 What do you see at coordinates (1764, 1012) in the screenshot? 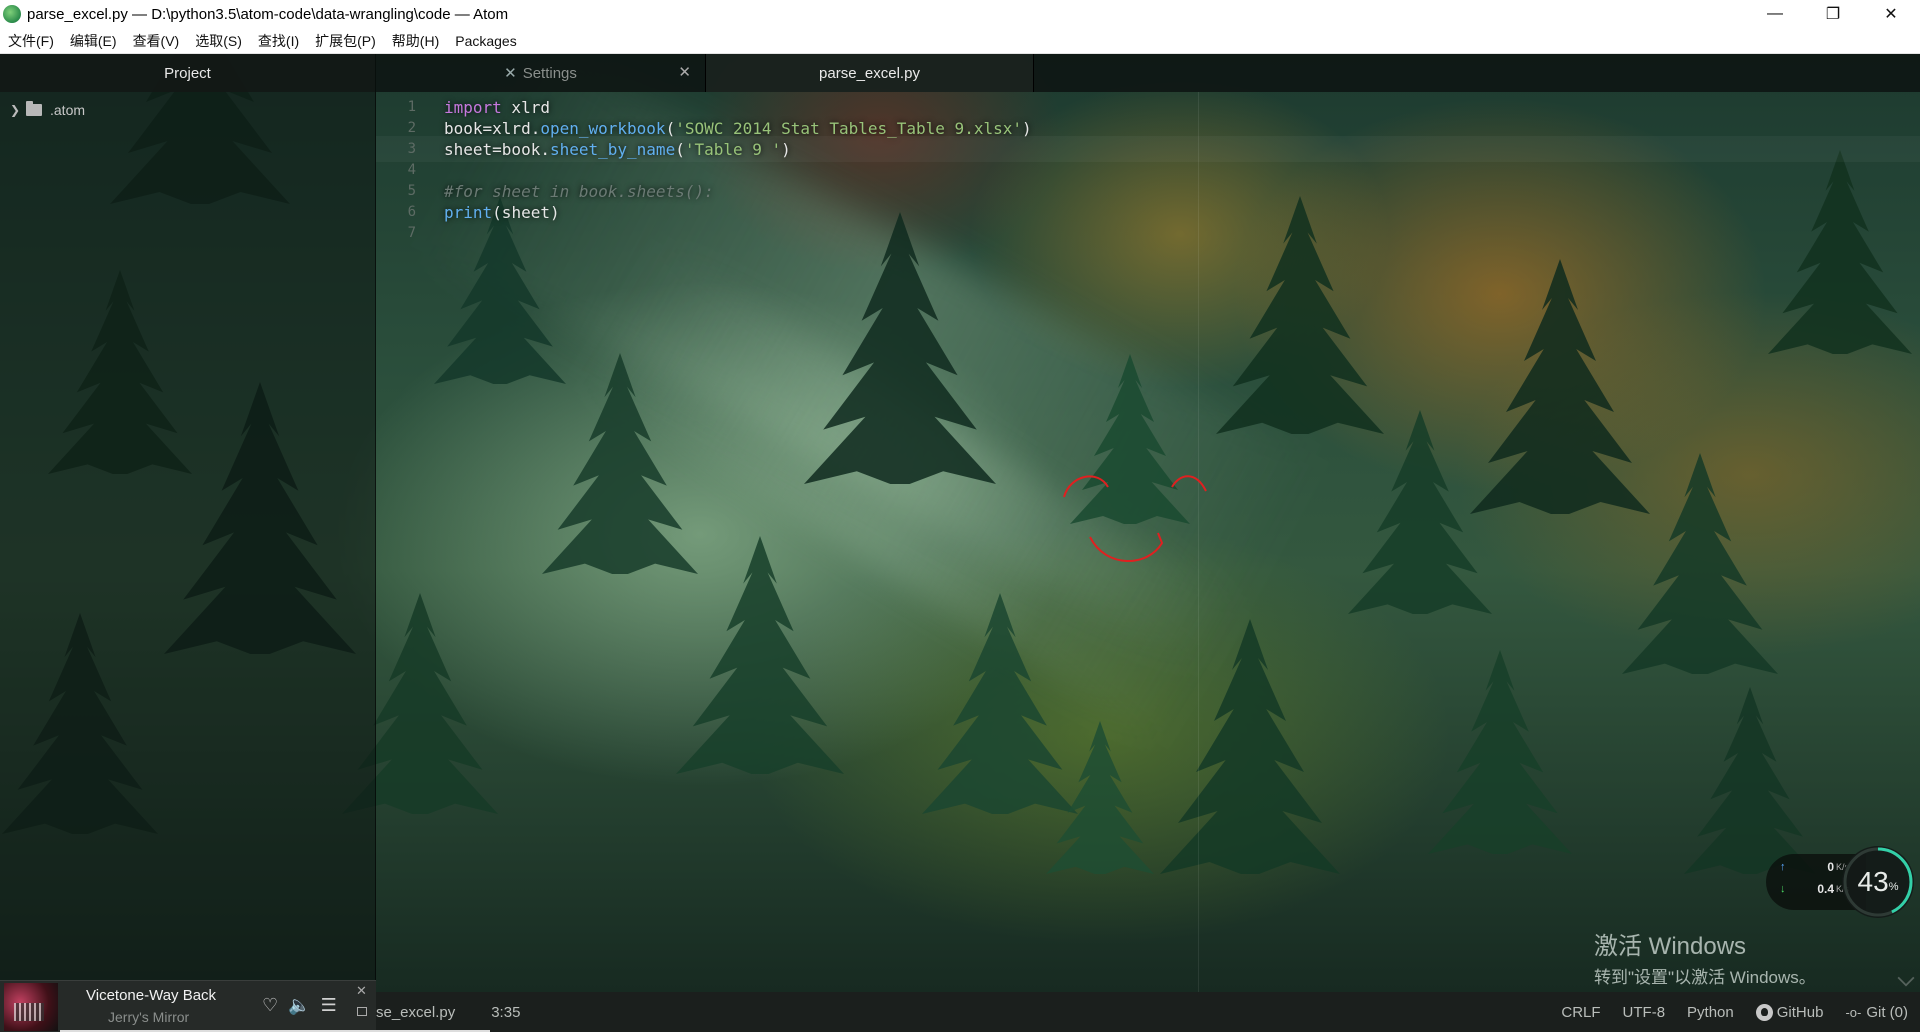
I see `github-icon` at bounding box center [1764, 1012].